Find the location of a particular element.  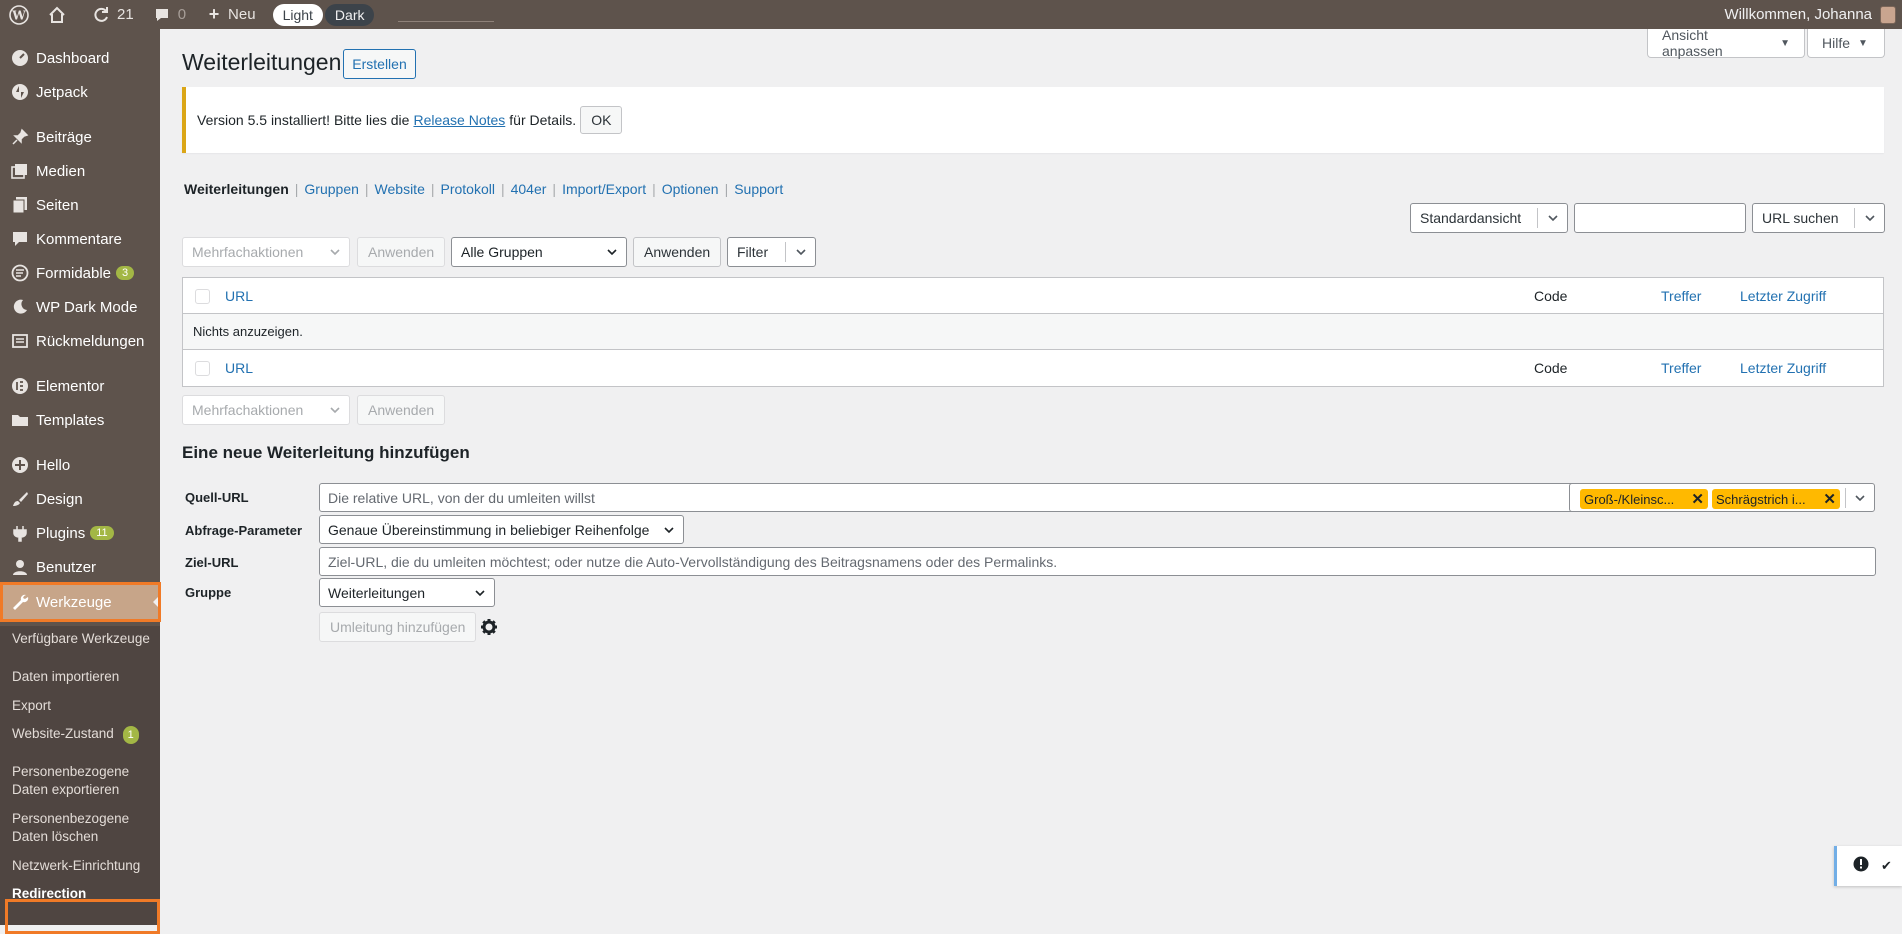

updates-button: 21 is located at coordinates (112, 14).